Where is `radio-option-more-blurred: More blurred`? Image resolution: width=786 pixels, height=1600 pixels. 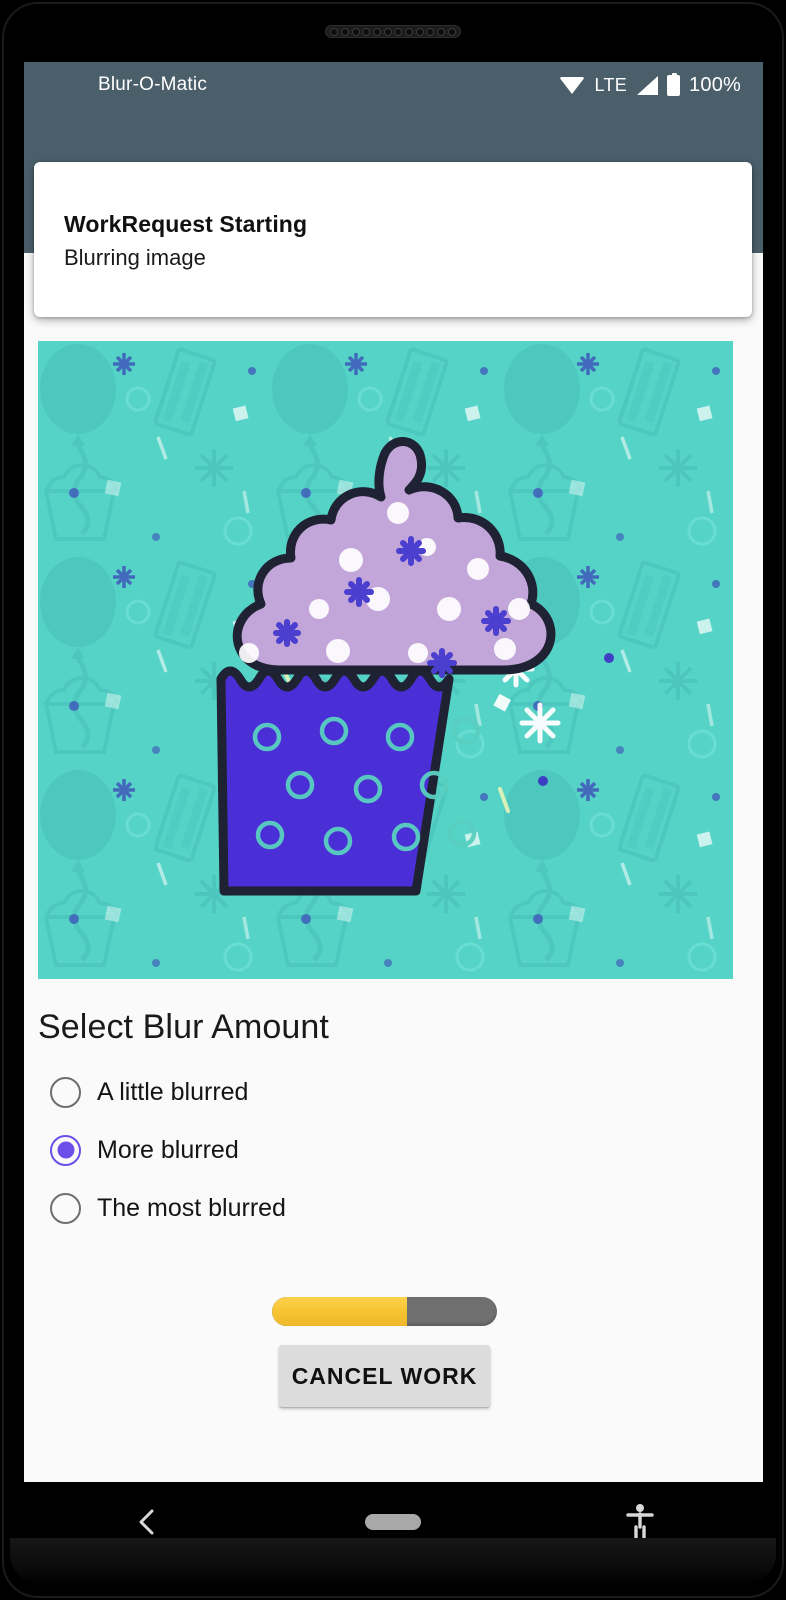
radio-option-more-blurred: More blurred is located at coordinates (400, 1150).